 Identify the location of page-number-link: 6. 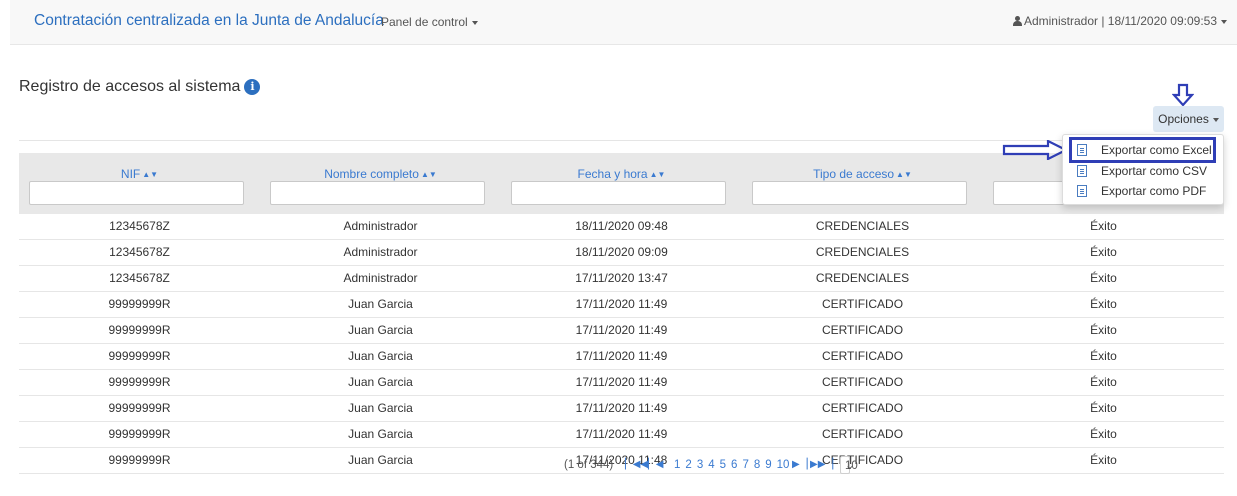
(734, 465).